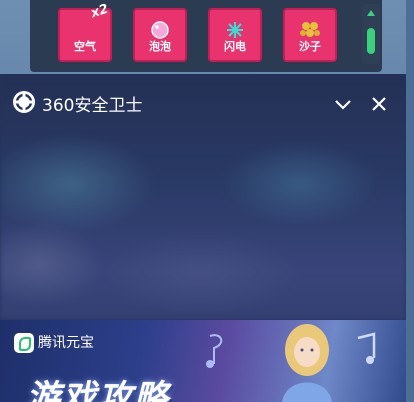  I want to click on close-icon, so click(379, 104).